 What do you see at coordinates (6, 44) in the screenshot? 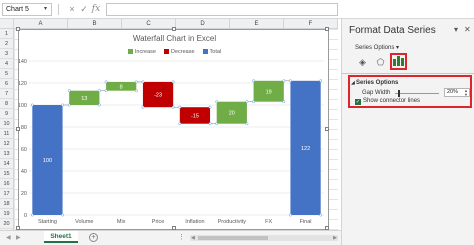
I see `row-header-2: 2` at bounding box center [6, 44].